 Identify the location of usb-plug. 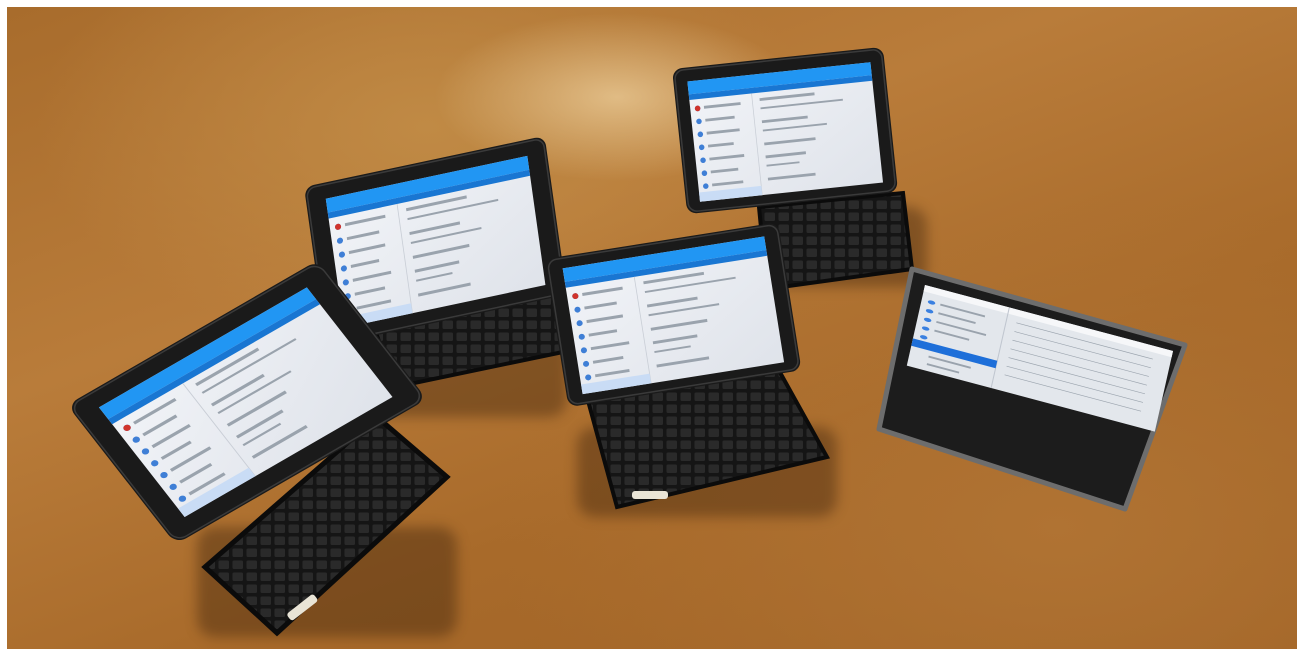
(650, 495).